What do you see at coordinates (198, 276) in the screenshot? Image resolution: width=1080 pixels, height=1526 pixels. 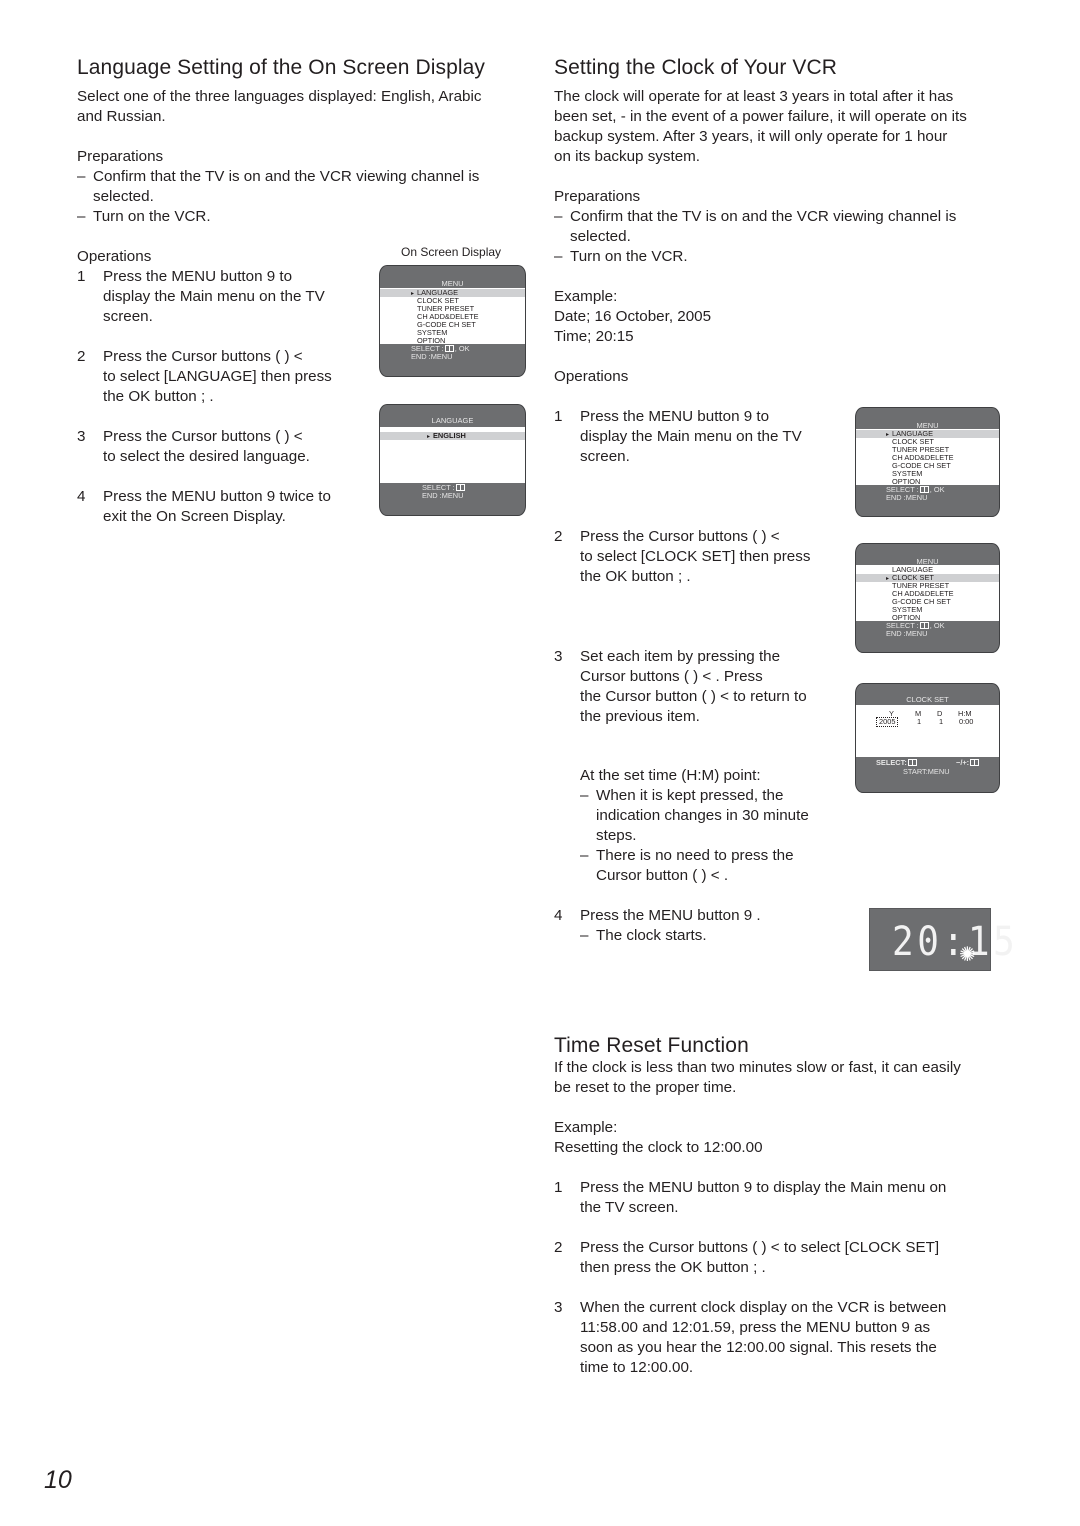 I see `step-line: Press the MENU button 9 to` at bounding box center [198, 276].